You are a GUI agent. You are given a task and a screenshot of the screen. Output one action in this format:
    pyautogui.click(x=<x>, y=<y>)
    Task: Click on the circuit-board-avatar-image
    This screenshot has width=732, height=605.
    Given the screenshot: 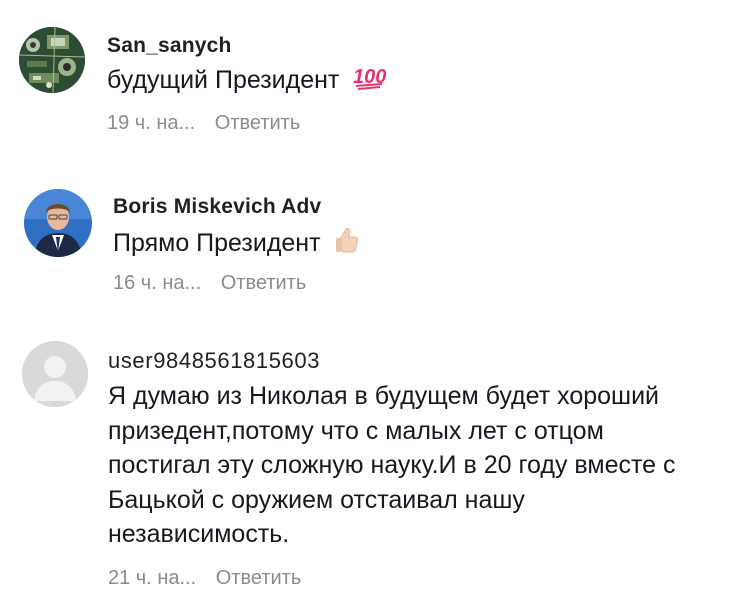 What is the action you would take?
    pyautogui.click(x=52, y=60)
    